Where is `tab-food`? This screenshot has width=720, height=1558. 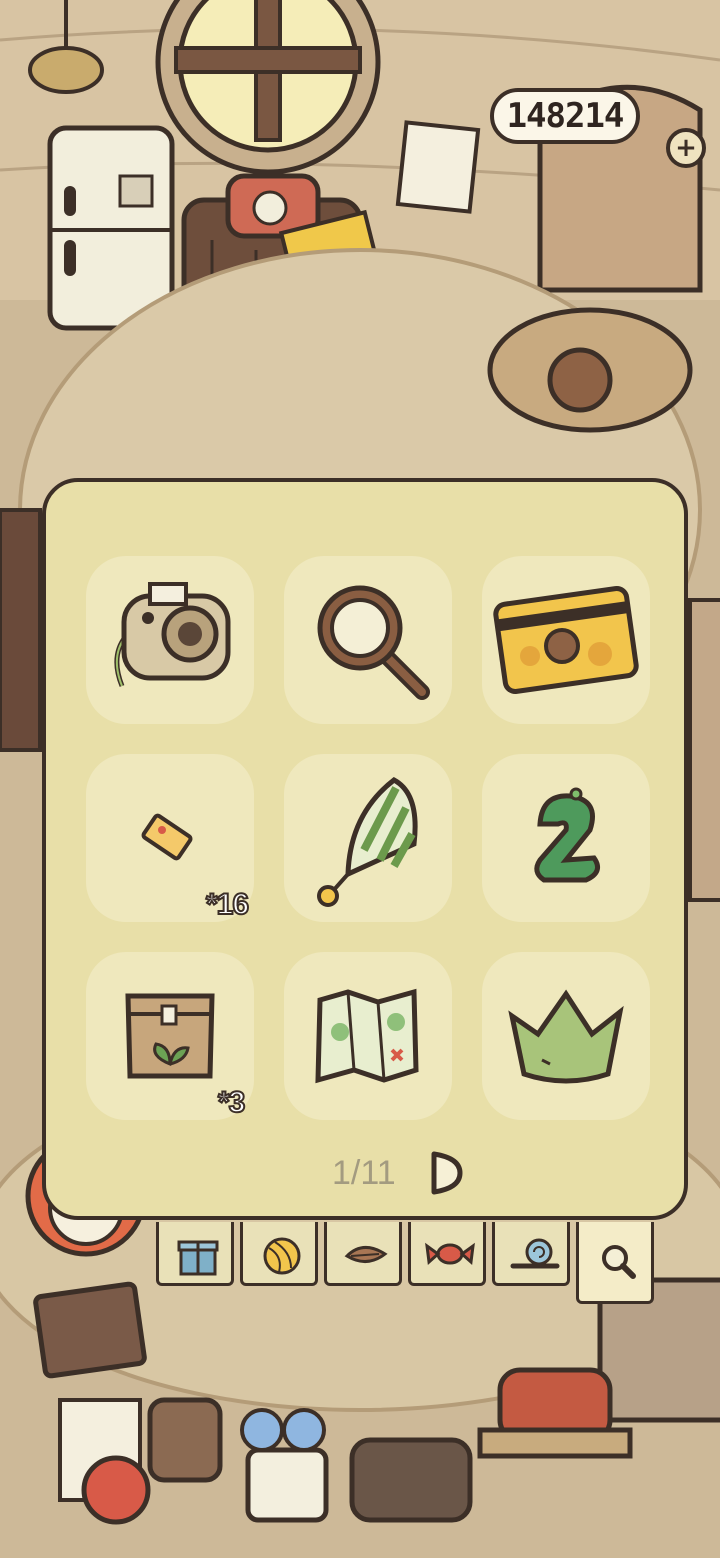
tab-food is located at coordinates (447, 1254).